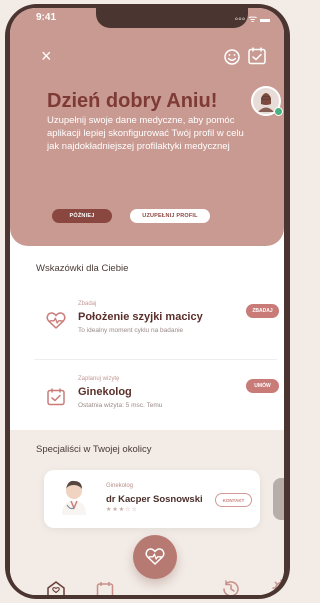 Image resolution: width=320 pixels, height=603 pixels. I want to click on rating-stars: ★★★☆☆, so click(122, 510).